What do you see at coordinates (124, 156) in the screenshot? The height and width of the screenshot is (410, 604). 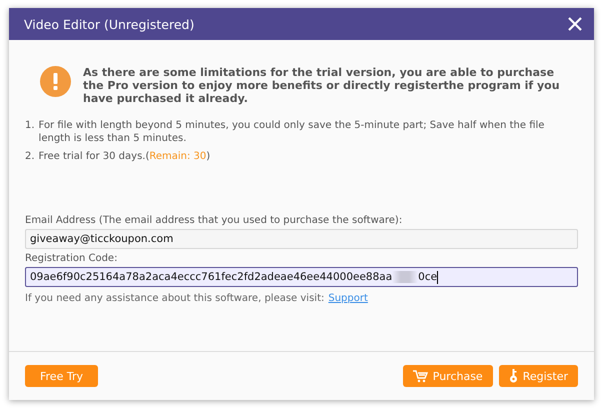 I see `limit-text: Free trial for 30 days.(Remain: 30)` at bounding box center [124, 156].